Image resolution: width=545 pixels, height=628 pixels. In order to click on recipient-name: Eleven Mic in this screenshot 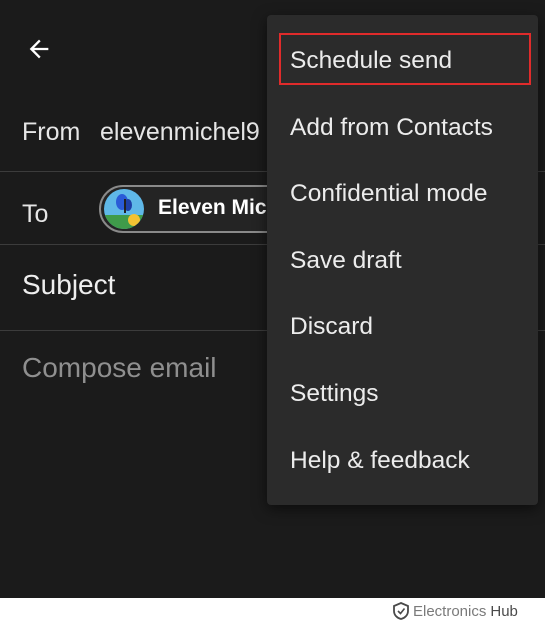, I will do `click(212, 207)`.